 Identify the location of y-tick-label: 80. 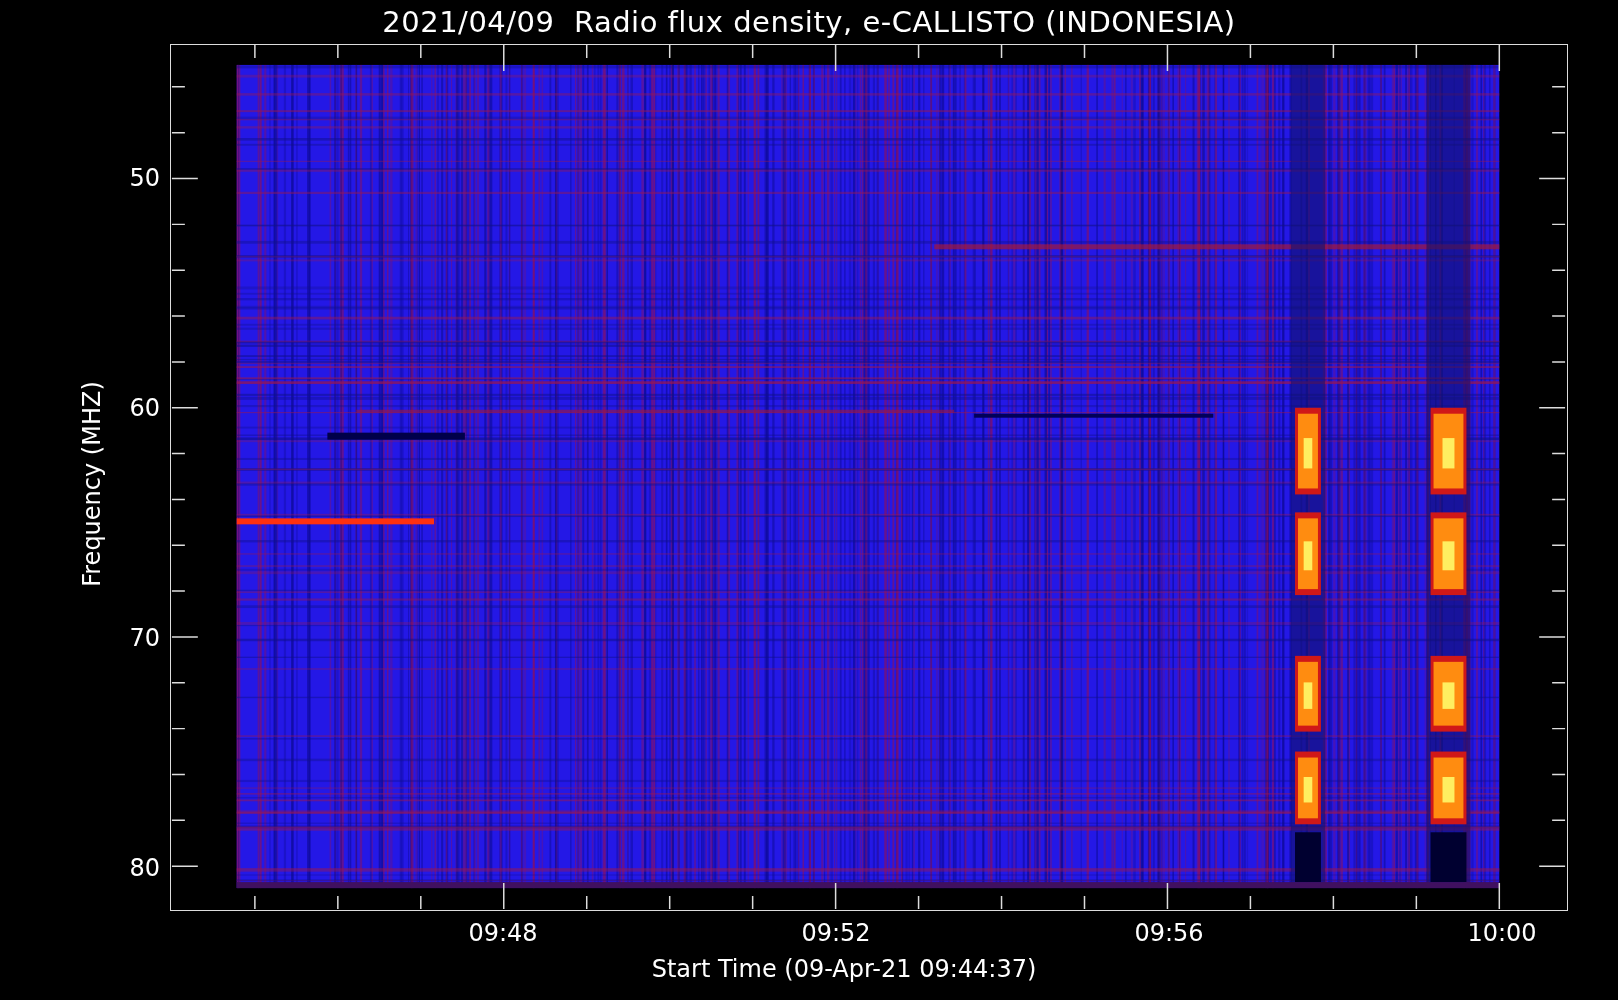
(144, 868).